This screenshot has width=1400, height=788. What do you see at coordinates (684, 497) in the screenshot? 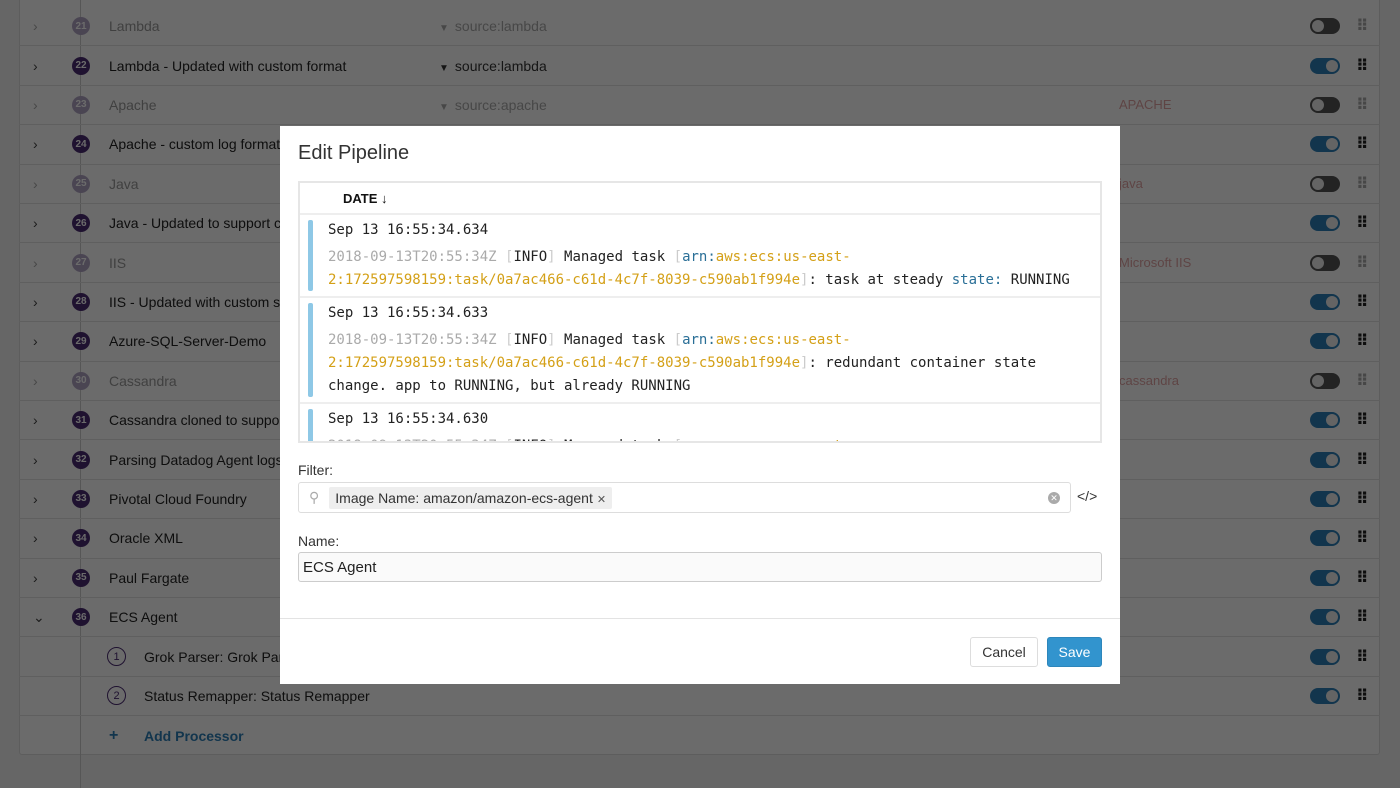
I see `filter-input: ⚲ Image Name: amazon/amazon-ecs-agent ✕ ✕` at bounding box center [684, 497].